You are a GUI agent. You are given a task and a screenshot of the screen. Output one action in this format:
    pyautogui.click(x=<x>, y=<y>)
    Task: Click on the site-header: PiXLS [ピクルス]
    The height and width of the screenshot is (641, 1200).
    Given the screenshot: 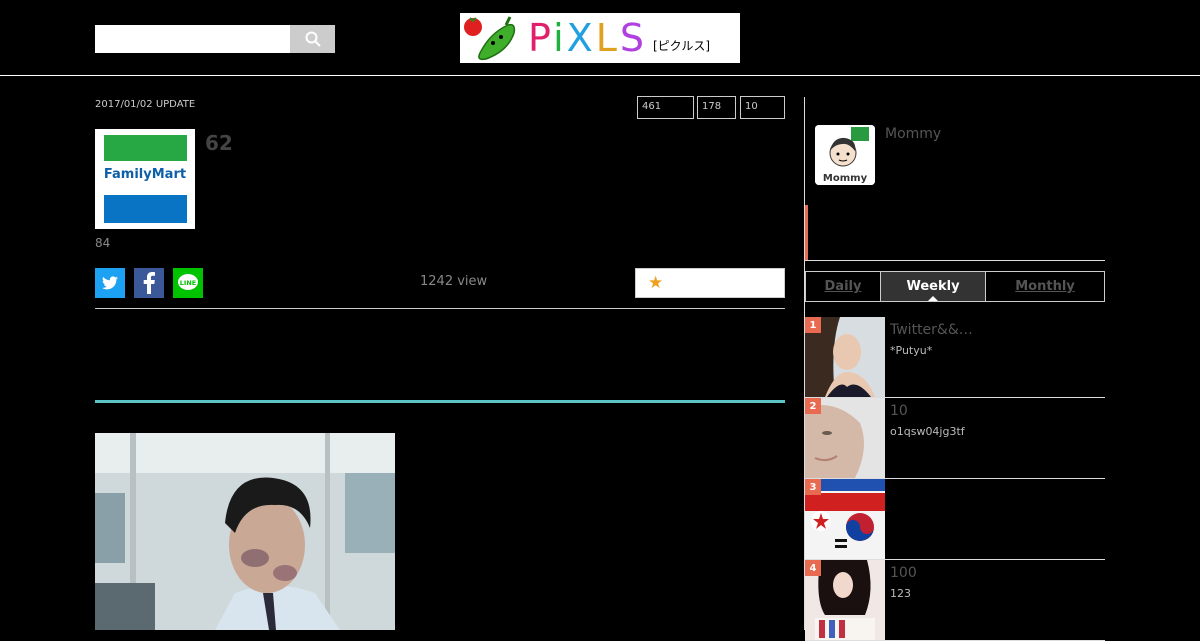 What is the action you would take?
    pyautogui.click(x=600, y=38)
    